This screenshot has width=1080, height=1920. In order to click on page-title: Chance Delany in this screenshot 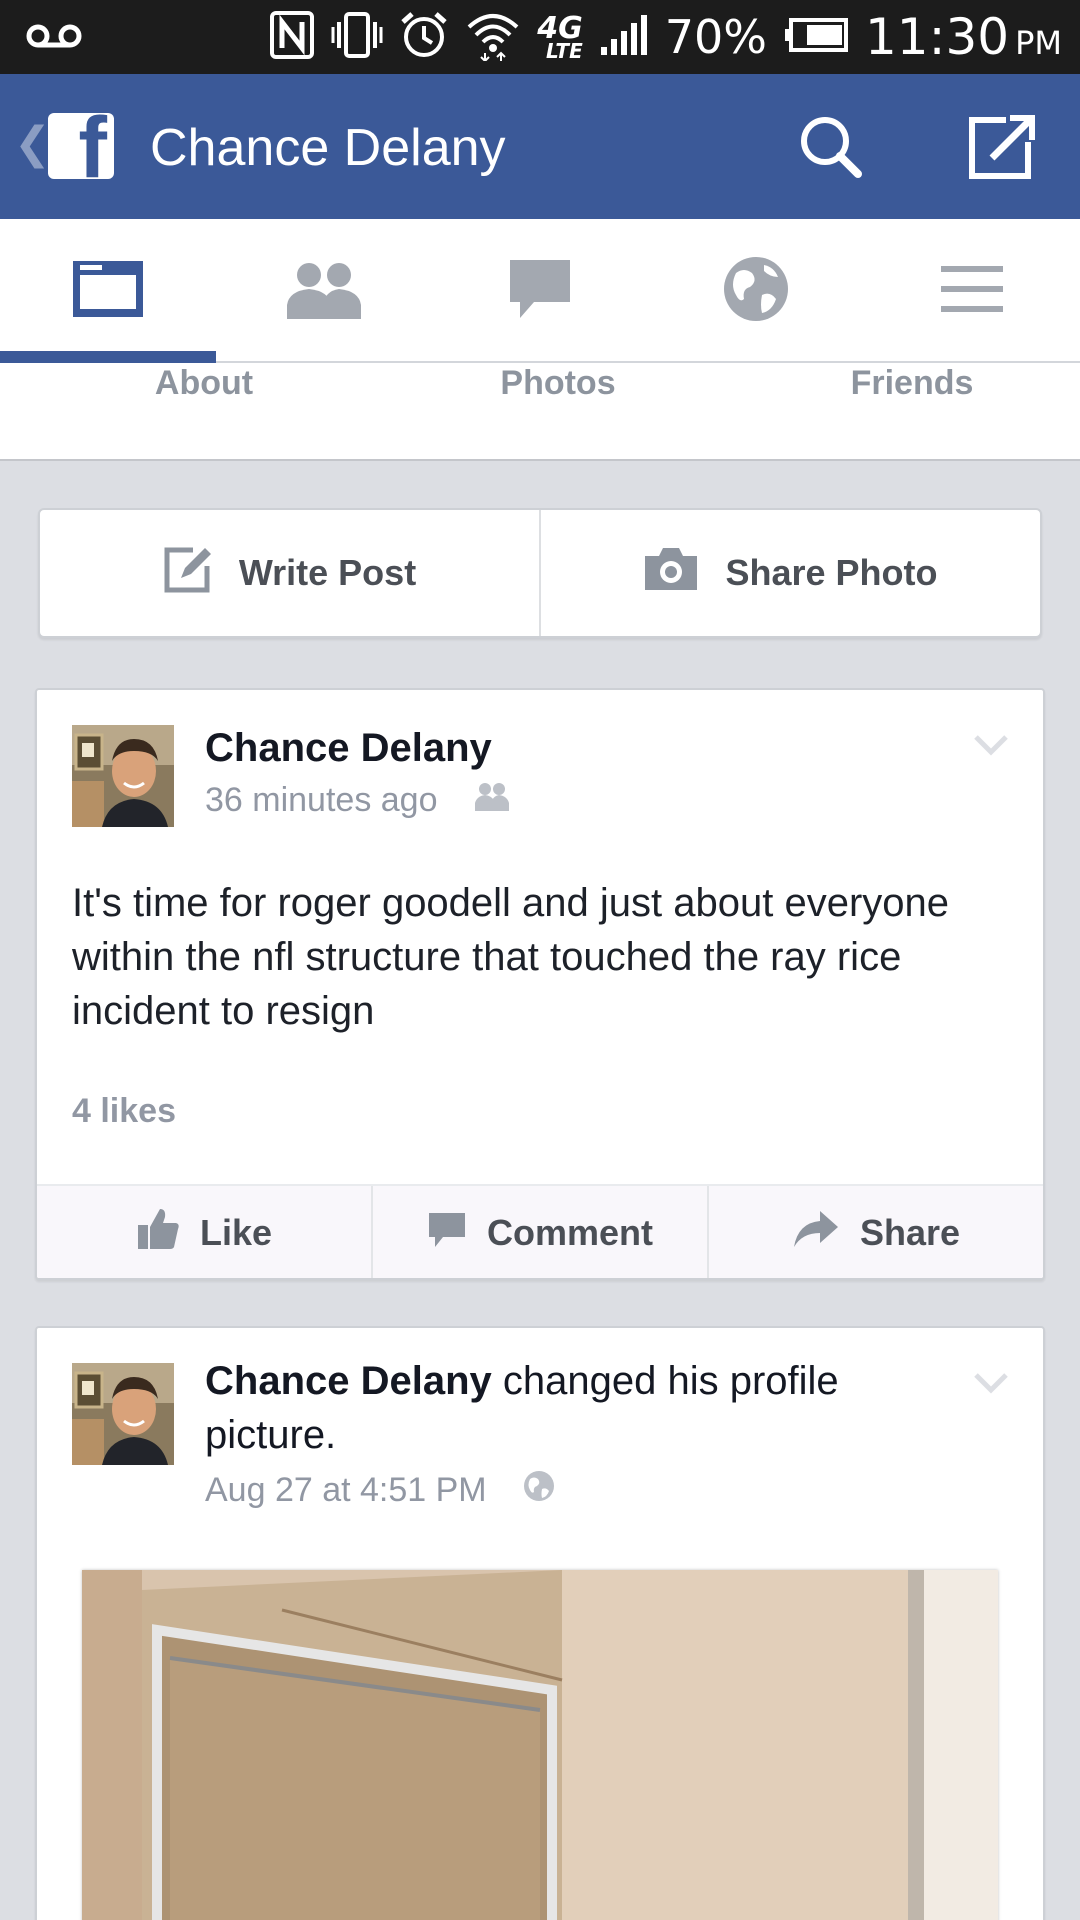, I will do `click(328, 148)`.